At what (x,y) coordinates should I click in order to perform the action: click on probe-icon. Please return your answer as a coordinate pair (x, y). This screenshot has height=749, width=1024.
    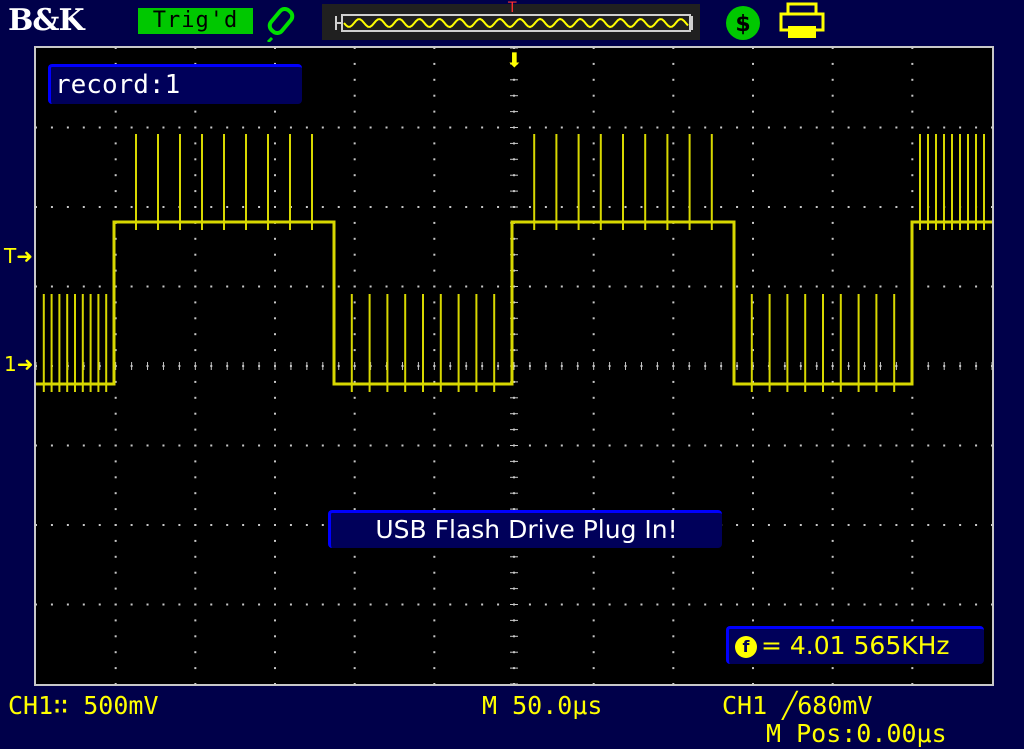
    Looking at the image, I should click on (280, 24).